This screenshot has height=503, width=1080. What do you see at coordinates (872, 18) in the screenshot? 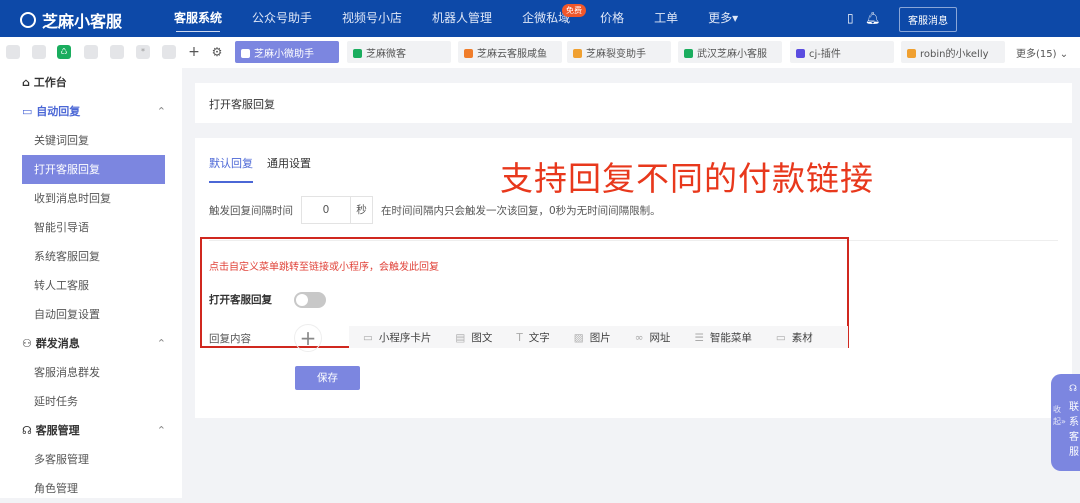
I see `bell-icon: 🔔︎` at bounding box center [872, 18].